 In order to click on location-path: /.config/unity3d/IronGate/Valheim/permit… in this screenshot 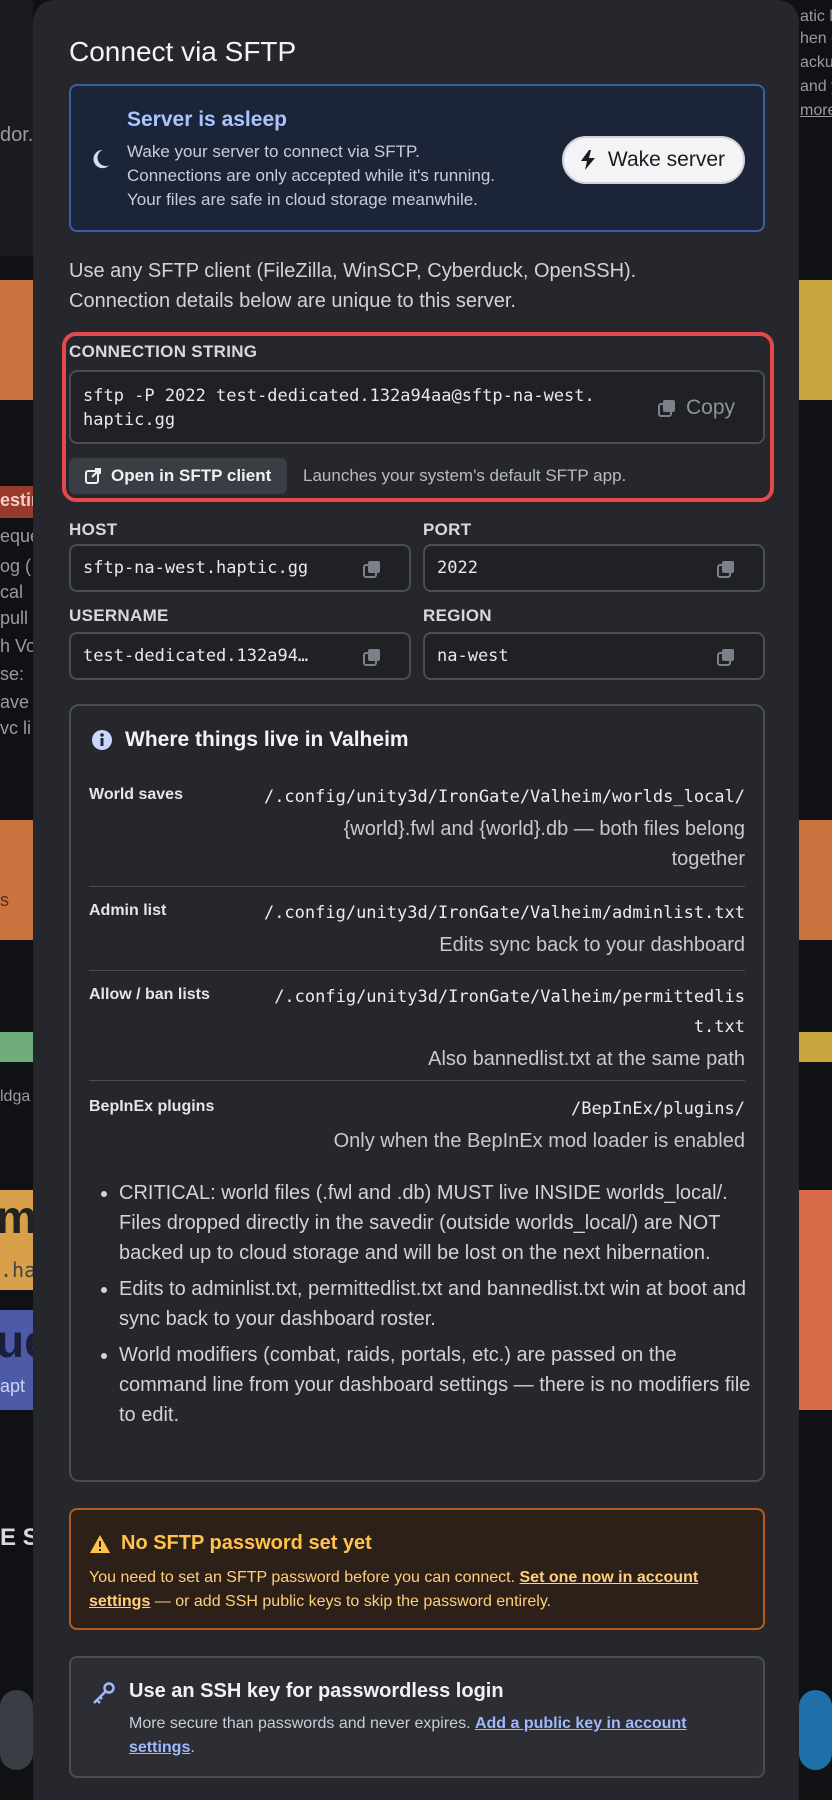, I will do `click(509, 1012)`.